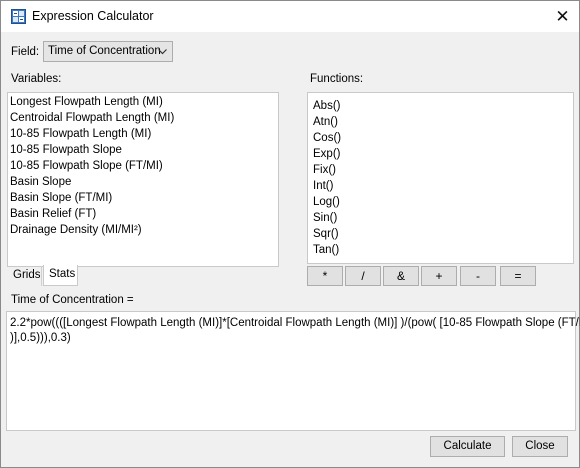 The height and width of the screenshot is (468, 580). I want to click on concat-operator-button: &, so click(401, 276).